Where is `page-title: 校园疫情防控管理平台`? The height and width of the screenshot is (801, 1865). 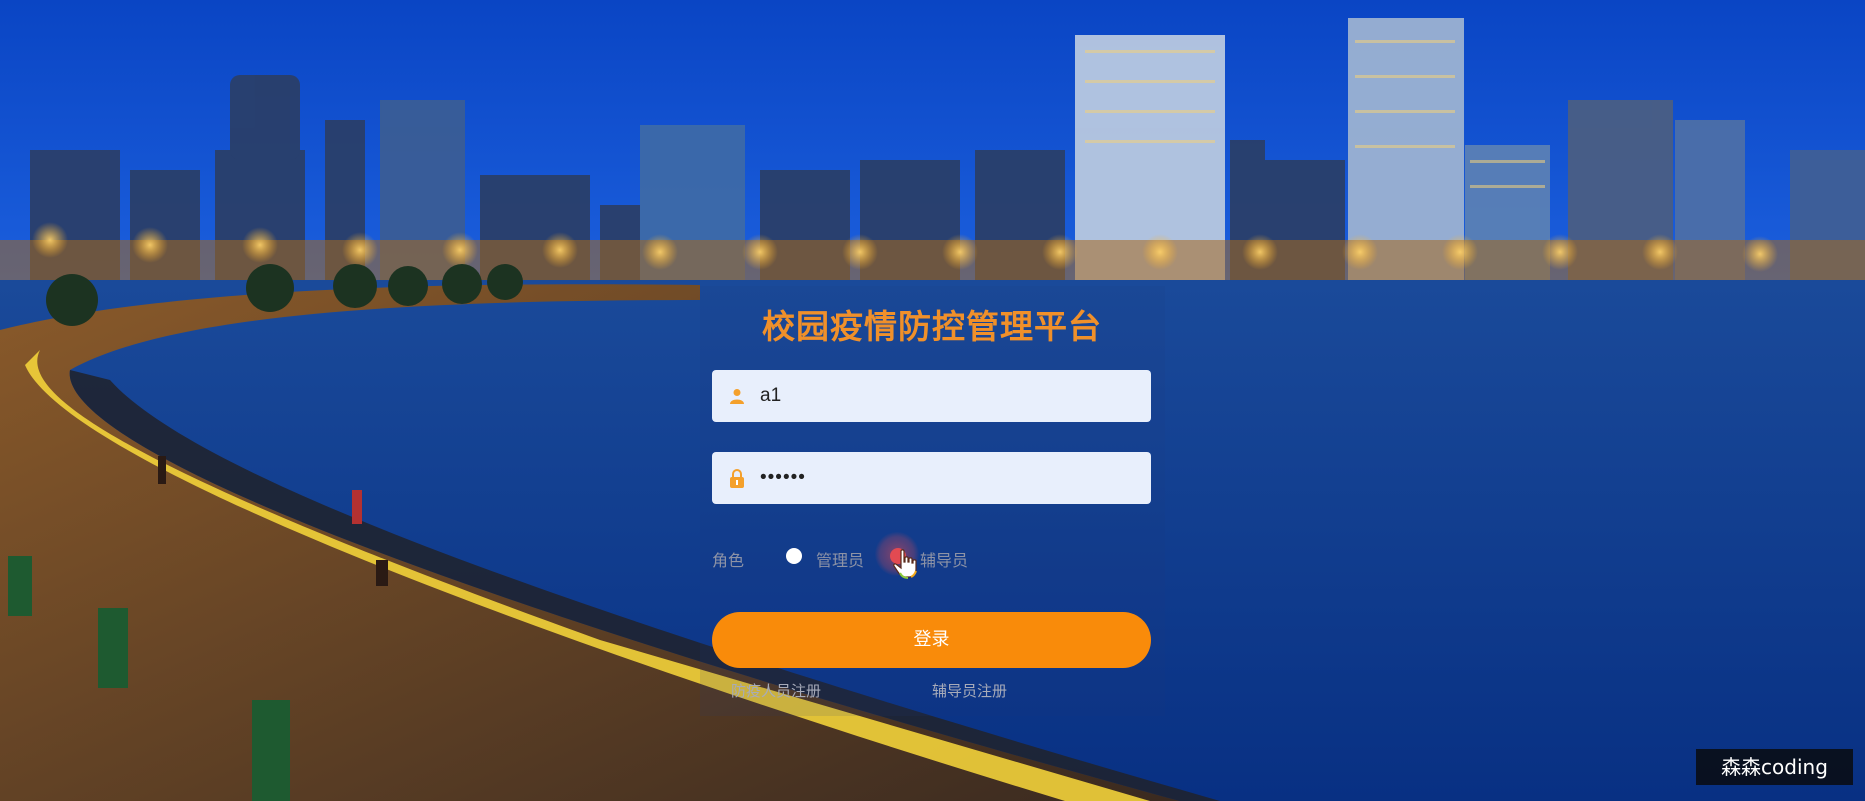 page-title: 校园疫情防控管理平台 is located at coordinates (932, 326).